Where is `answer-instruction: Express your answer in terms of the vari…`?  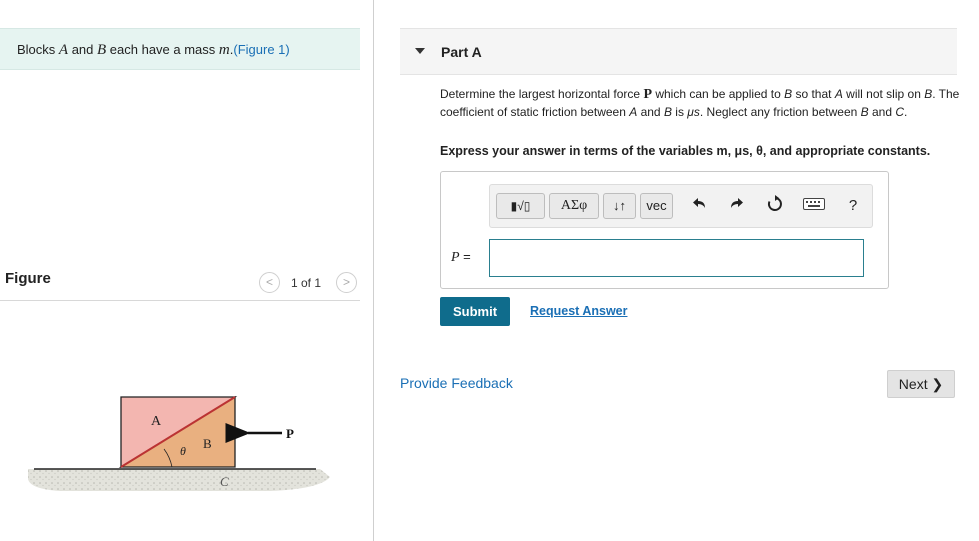
answer-instruction: Express your answer in terms of the vari… is located at coordinates (685, 151).